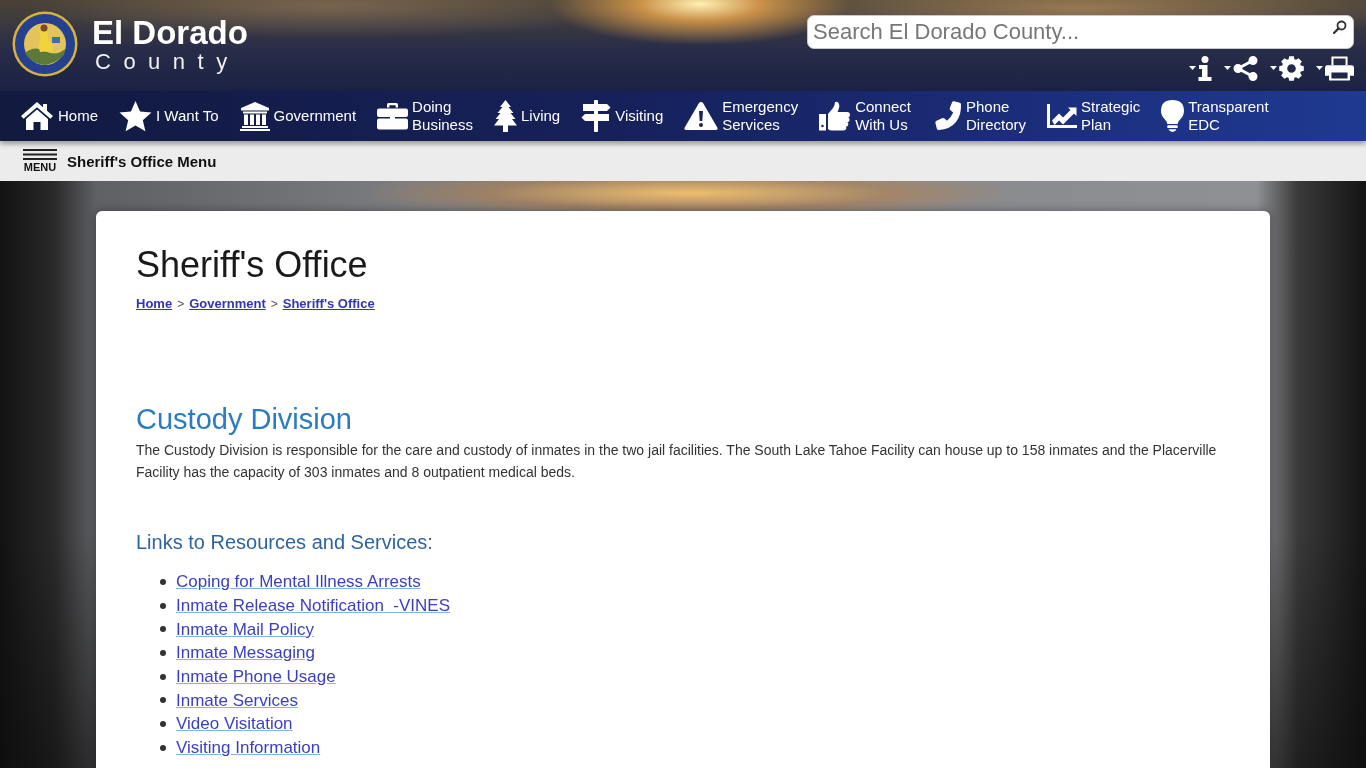  Describe the element at coordinates (37, 116) in the screenshot. I see `house-icon` at that location.